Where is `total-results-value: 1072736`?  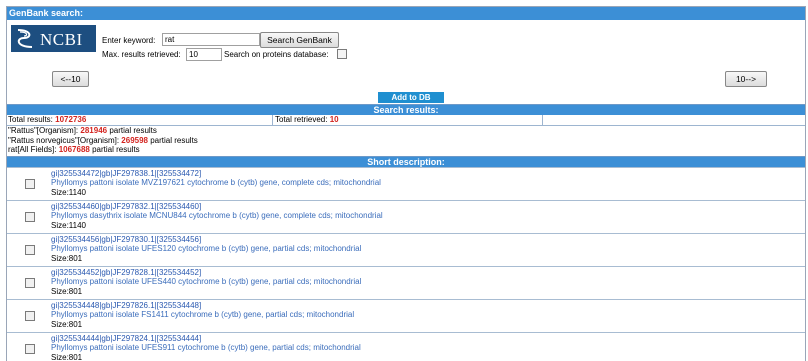 total-results-value: 1072736 is located at coordinates (70, 119).